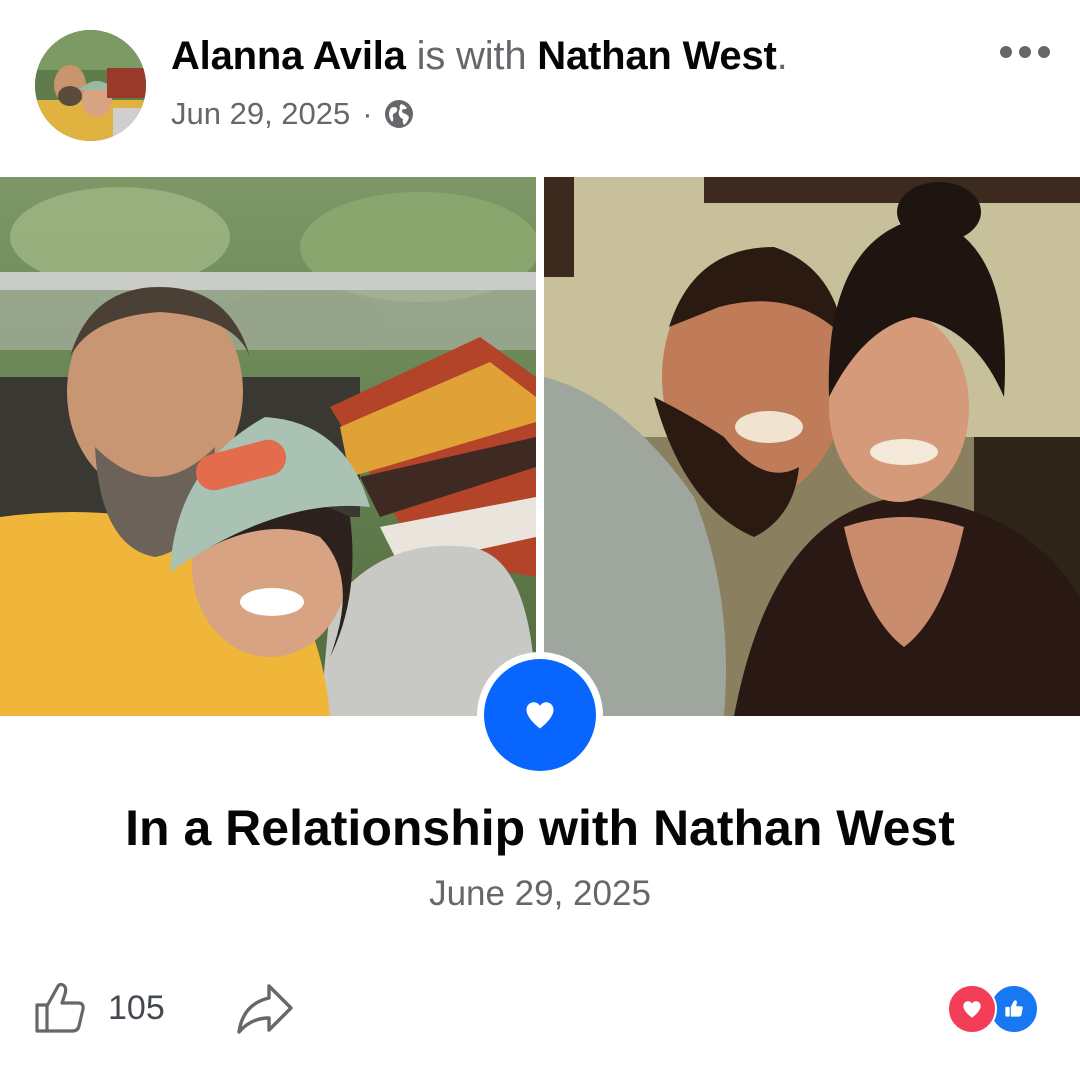  What do you see at coordinates (399, 114) in the screenshot?
I see `globe-icon` at bounding box center [399, 114].